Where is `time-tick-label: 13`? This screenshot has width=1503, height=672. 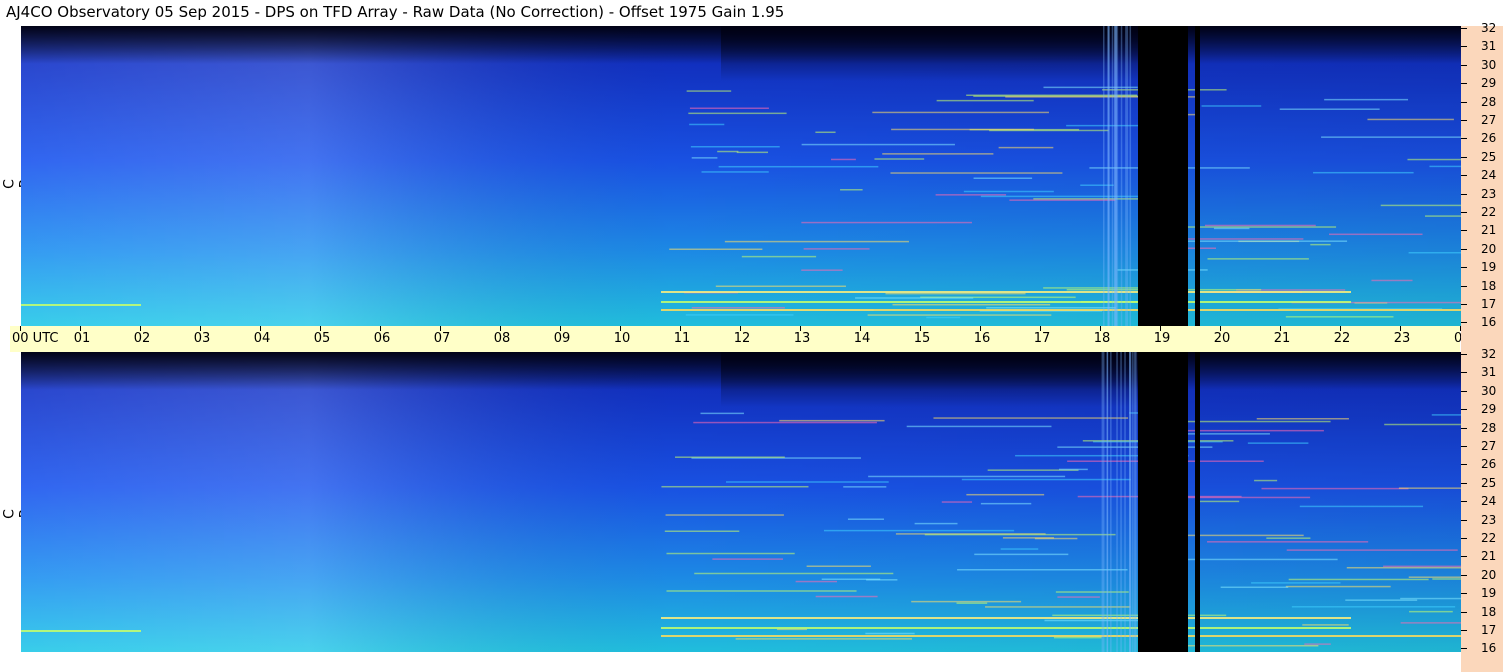
time-tick-label: 13 is located at coordinates (802, 338).